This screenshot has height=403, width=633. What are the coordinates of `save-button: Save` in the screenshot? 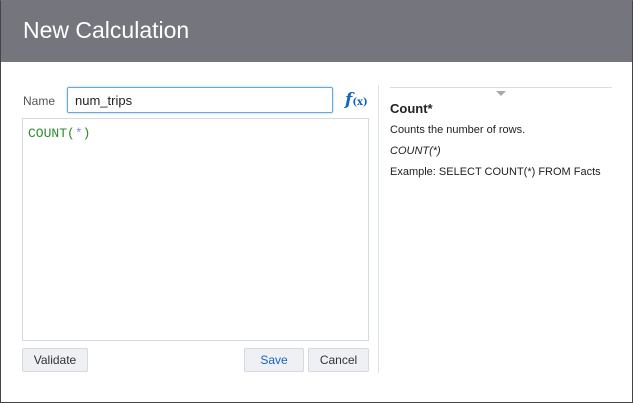 It's located at (274, 360).